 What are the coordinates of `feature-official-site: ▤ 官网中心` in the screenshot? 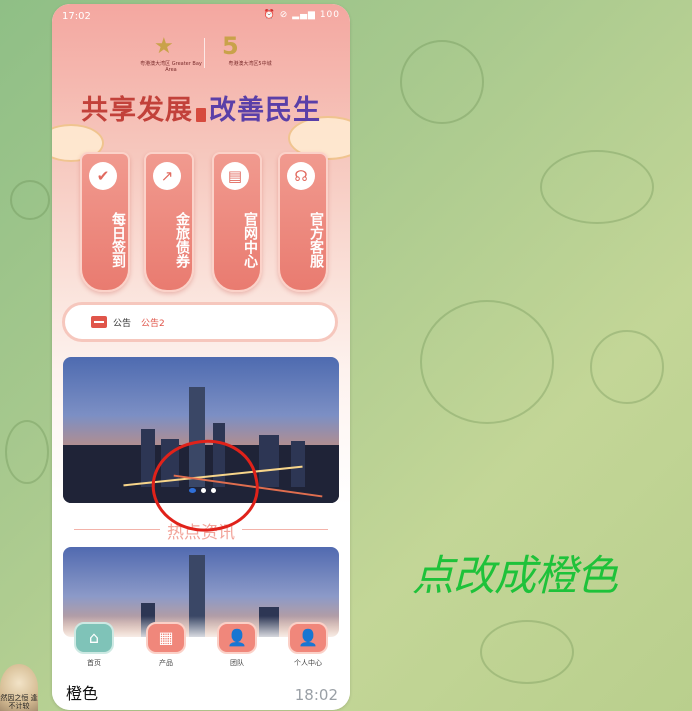 It's located at (237, 222).